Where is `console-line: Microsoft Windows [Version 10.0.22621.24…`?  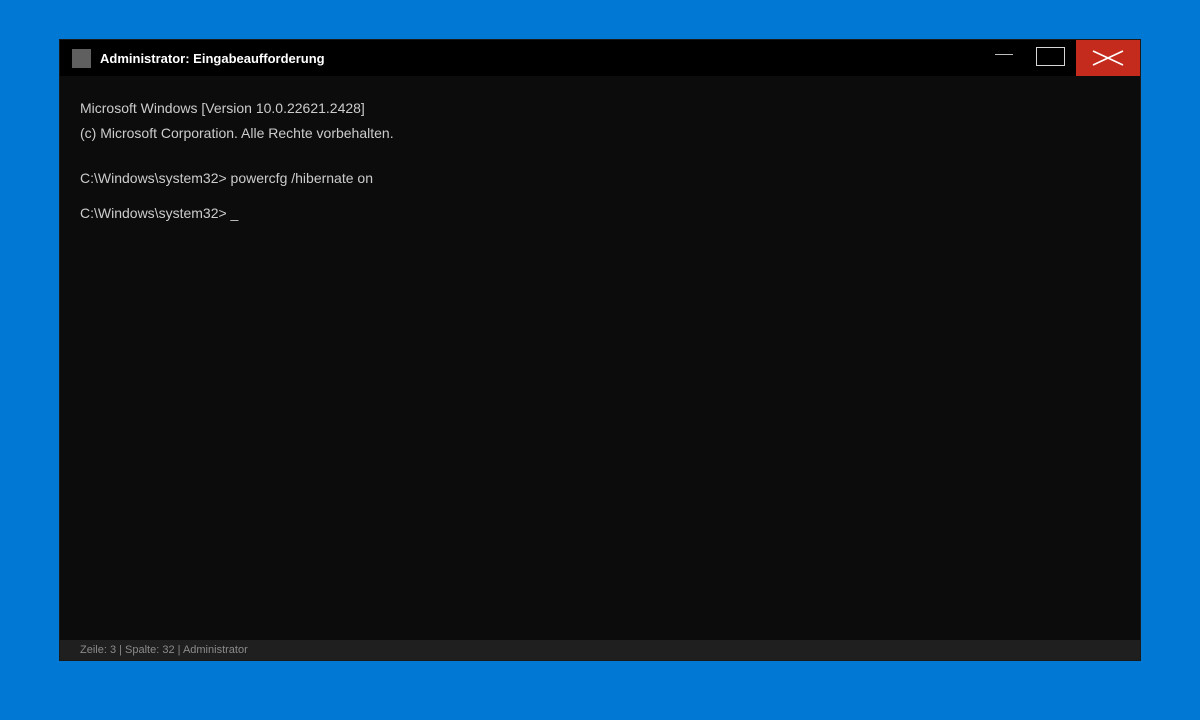 console-line: Microsoft Windows [Version 10.0.22621.24… is located at coordinates (222, 108).